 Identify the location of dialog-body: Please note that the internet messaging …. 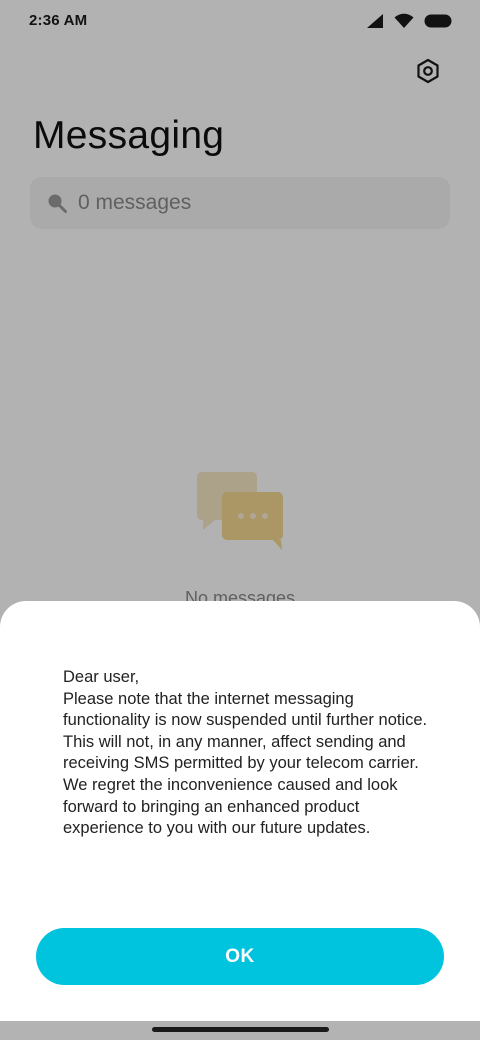
(245, 763).